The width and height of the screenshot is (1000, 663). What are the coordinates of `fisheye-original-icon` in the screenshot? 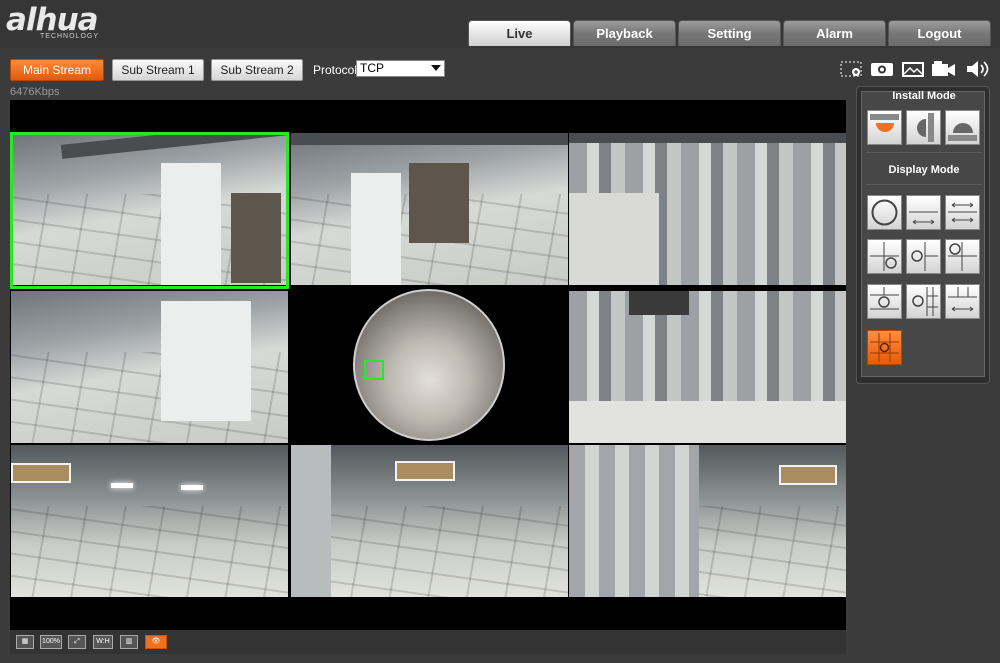 It's located at (884, 212).